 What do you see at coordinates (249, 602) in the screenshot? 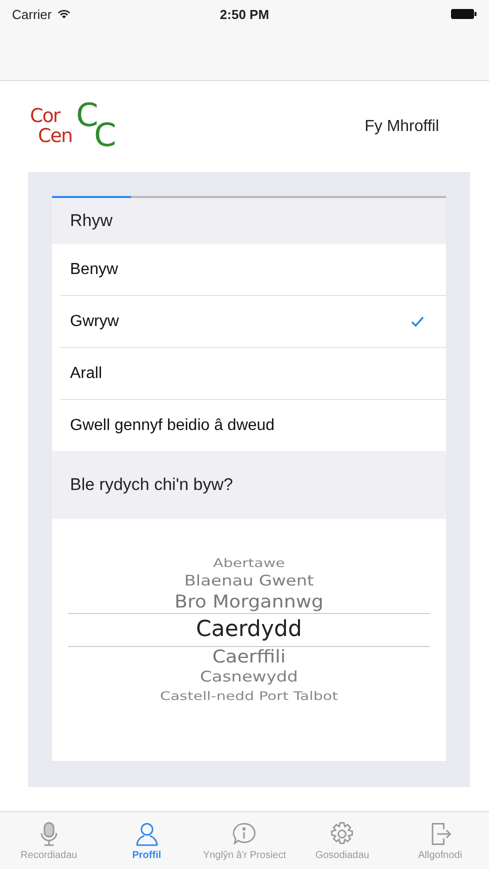
I see `picker-option: Bro Morgannwg` at bounding box center [249, 602].